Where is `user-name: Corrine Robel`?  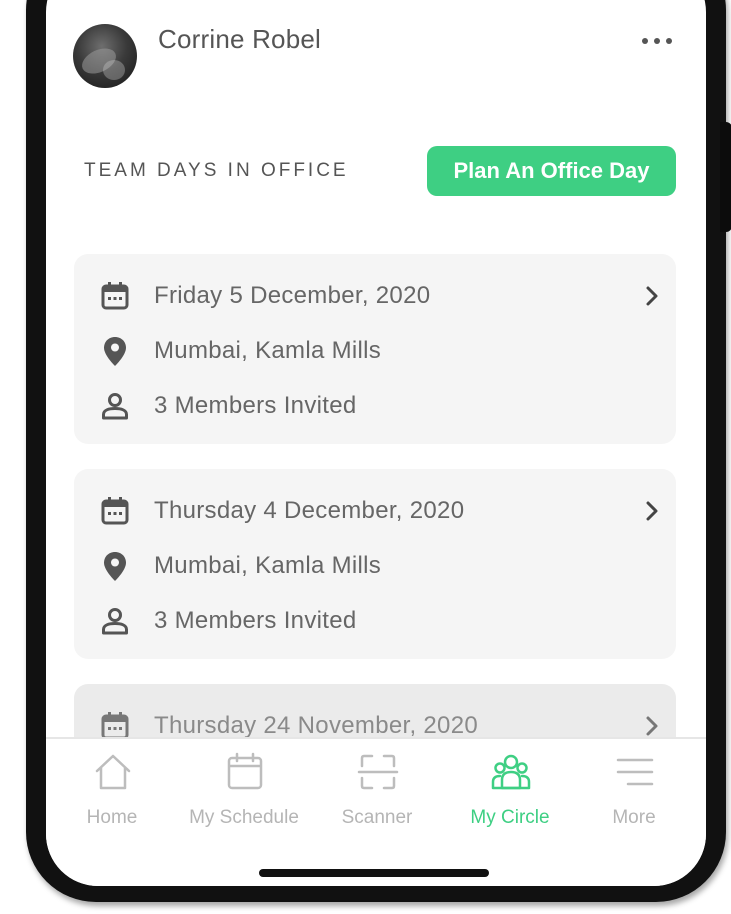 user-name: Corrine Robel is located at coordinates (240, 39).